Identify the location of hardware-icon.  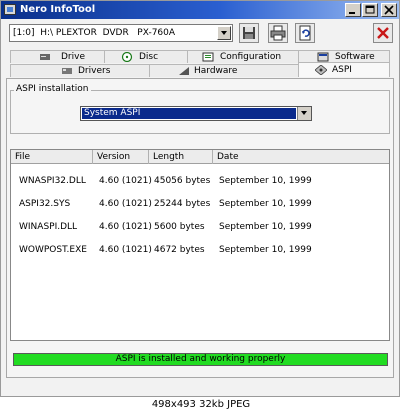
(184, 71).